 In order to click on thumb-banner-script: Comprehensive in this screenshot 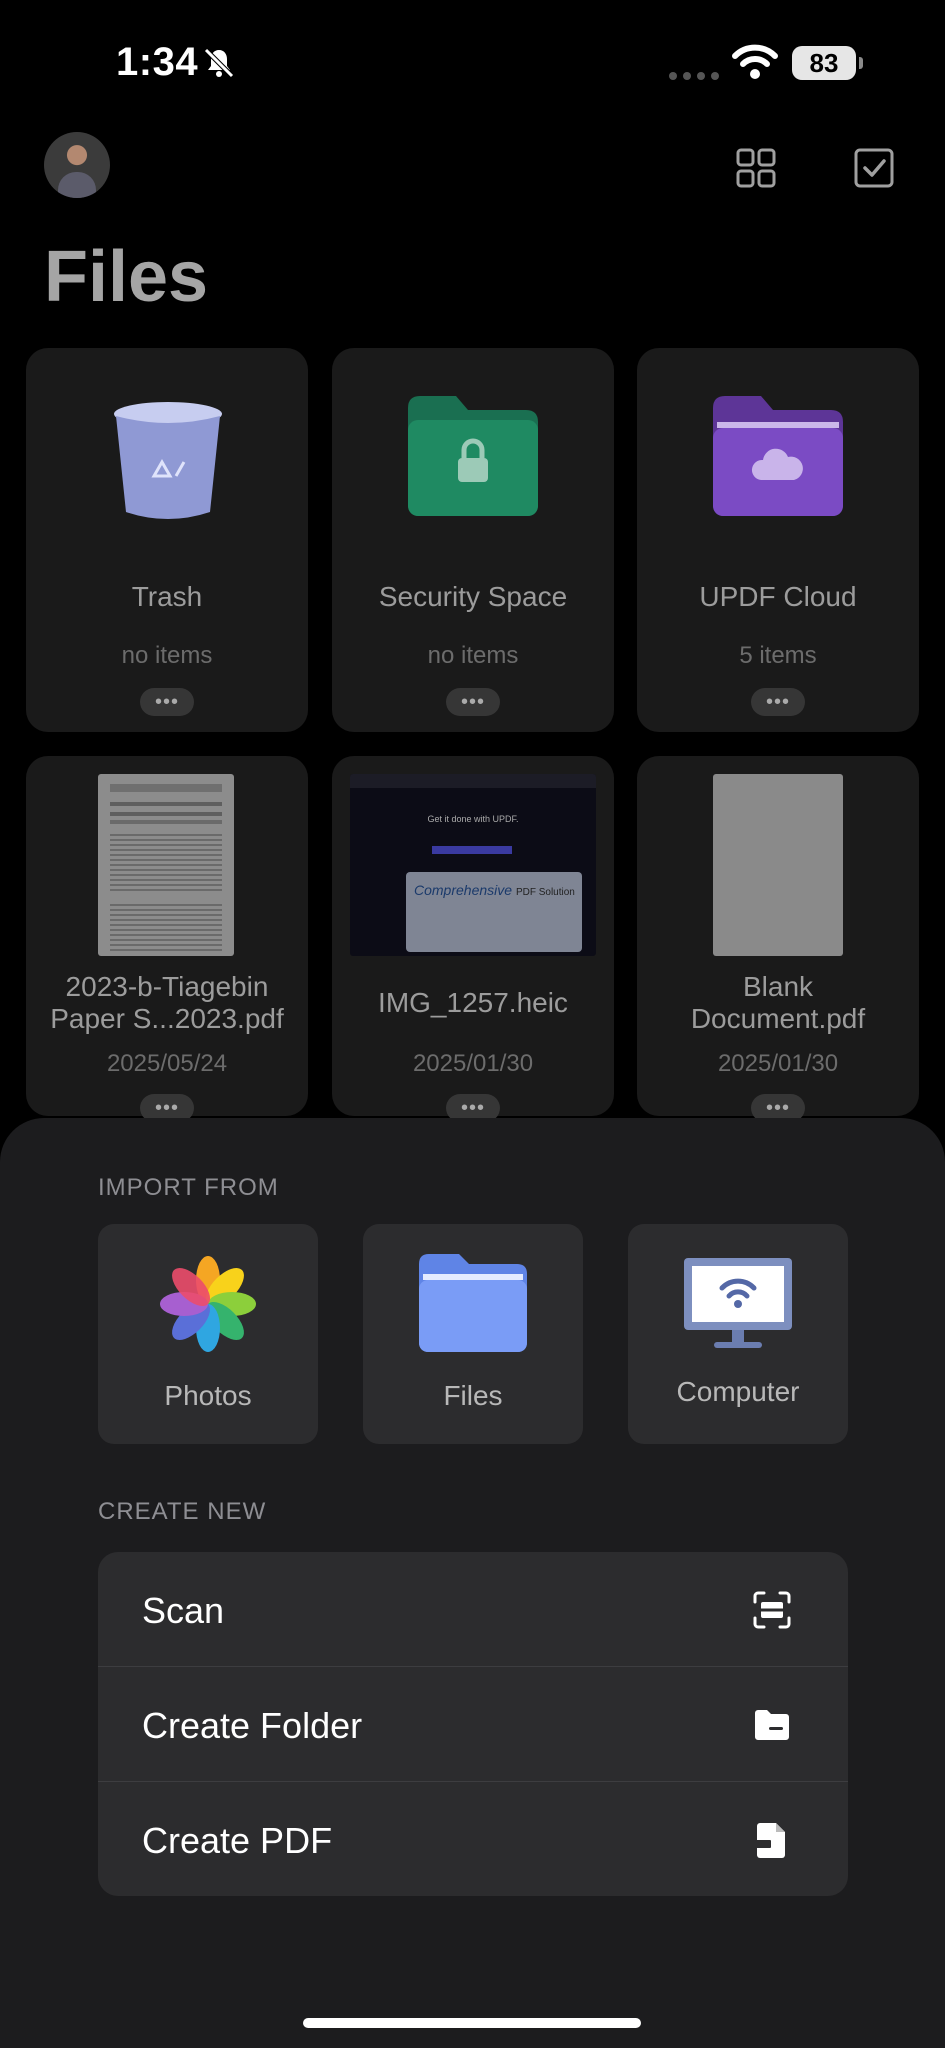, I will do `click(463, 890)`.